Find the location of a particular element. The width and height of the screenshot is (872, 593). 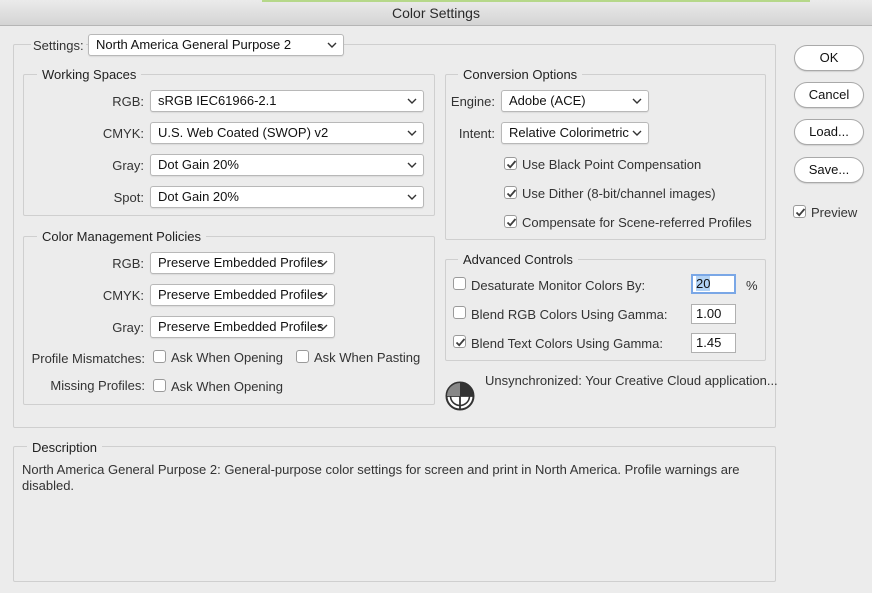

missing-ask-opening-label: Ask When Opening is located at coordinates (227, 386).